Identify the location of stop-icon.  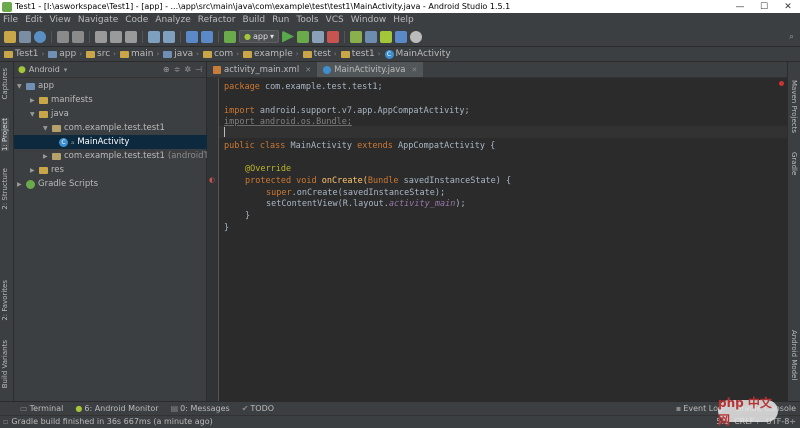
(333, 36).